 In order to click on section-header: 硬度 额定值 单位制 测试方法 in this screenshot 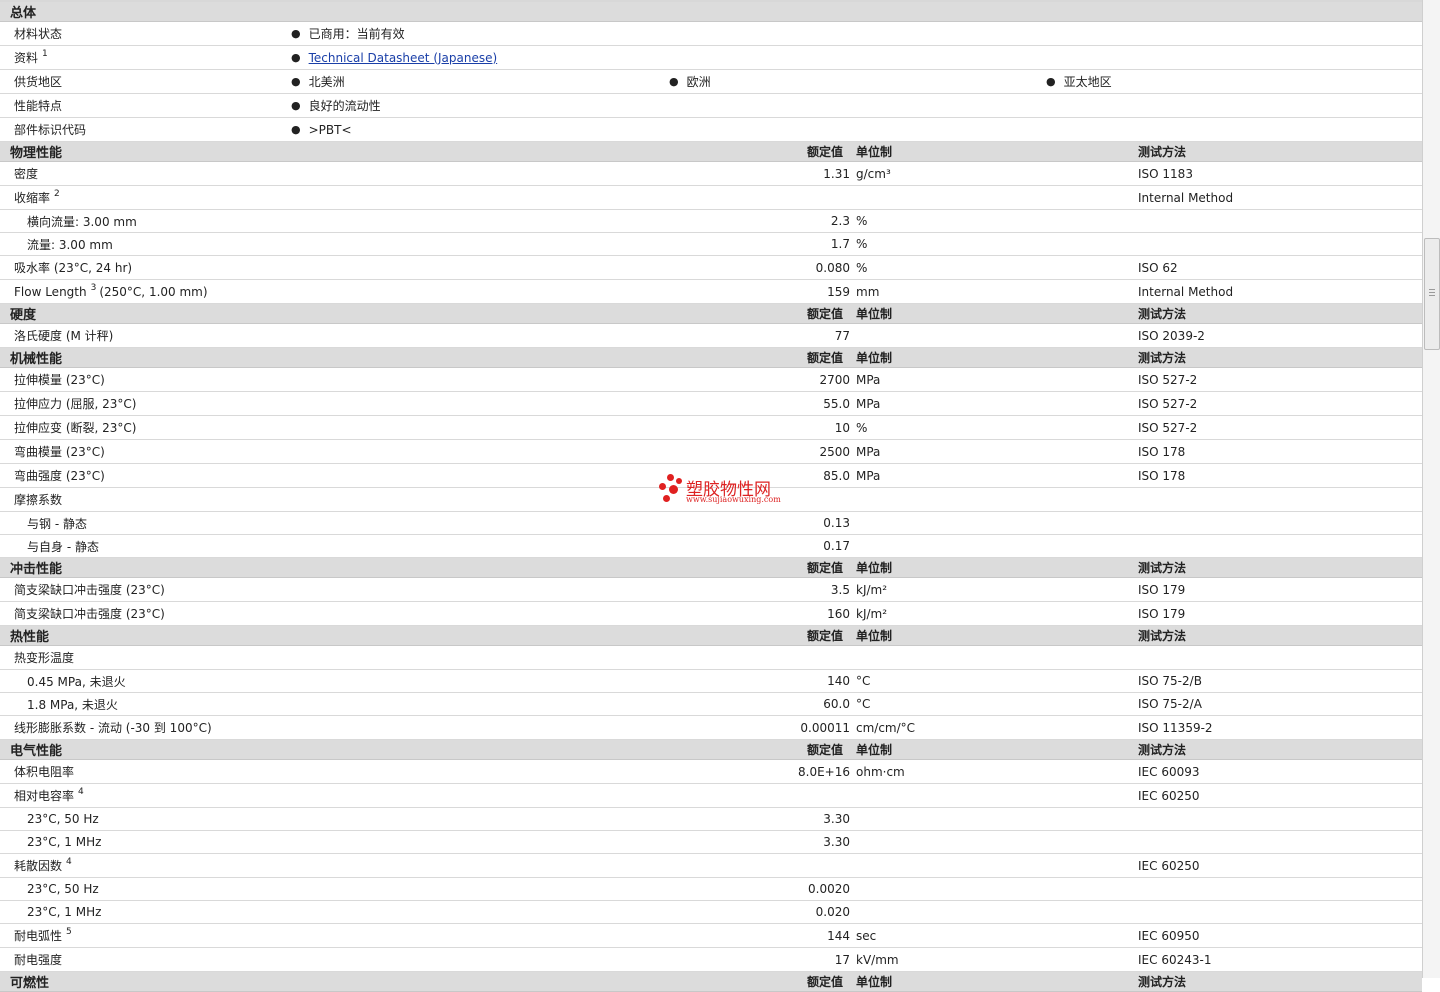, I will do `click(711, 314)`.